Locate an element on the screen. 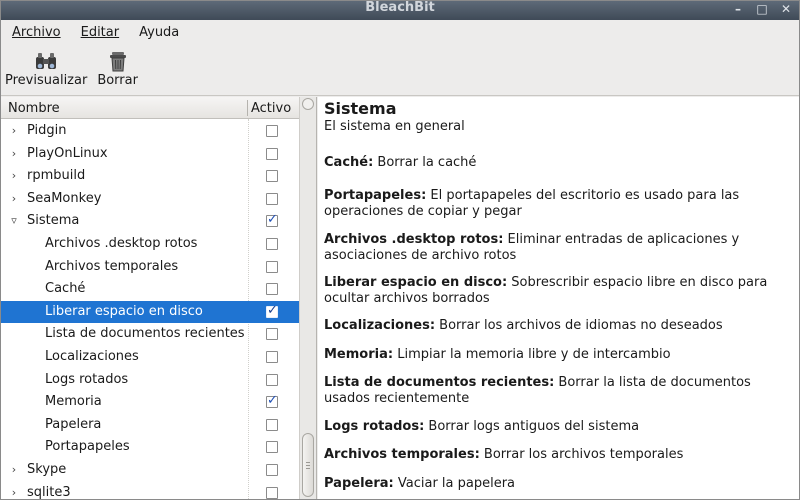 The image size is (800, 500). tree-row: Portapapeles is located at coordinates (150, 447).